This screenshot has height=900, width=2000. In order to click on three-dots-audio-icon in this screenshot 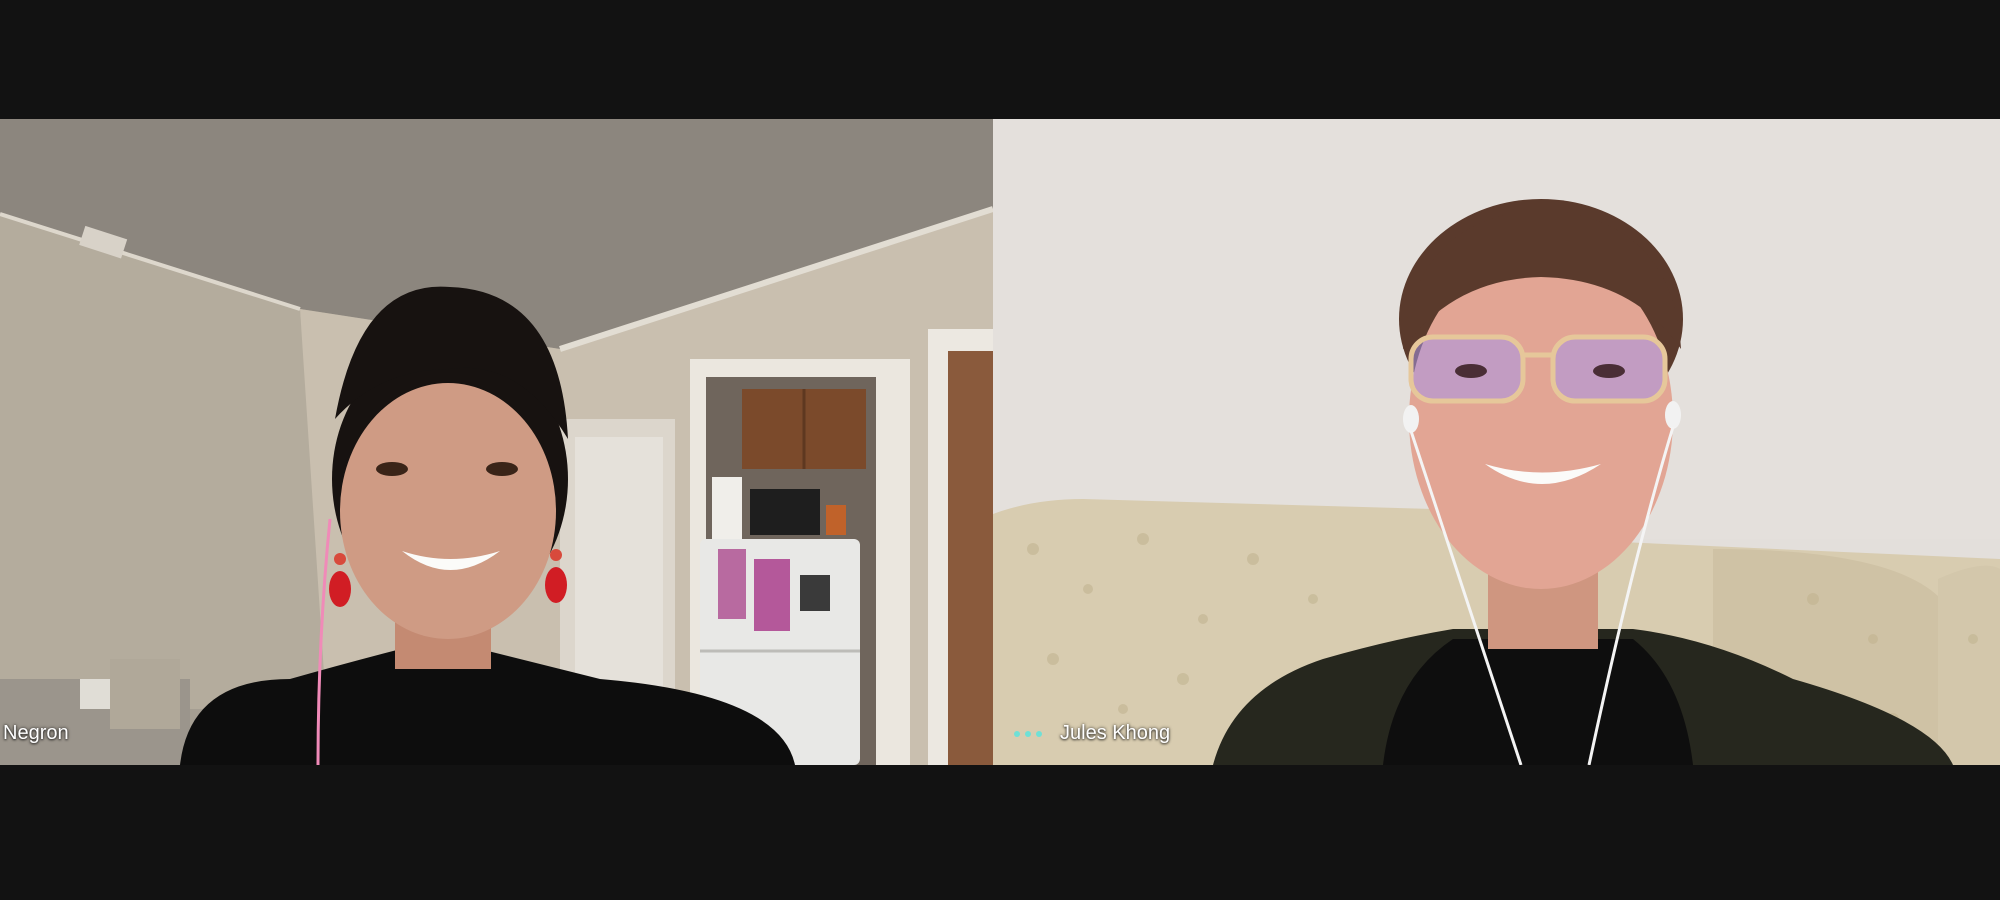, I will do `click(1028, 734)`.